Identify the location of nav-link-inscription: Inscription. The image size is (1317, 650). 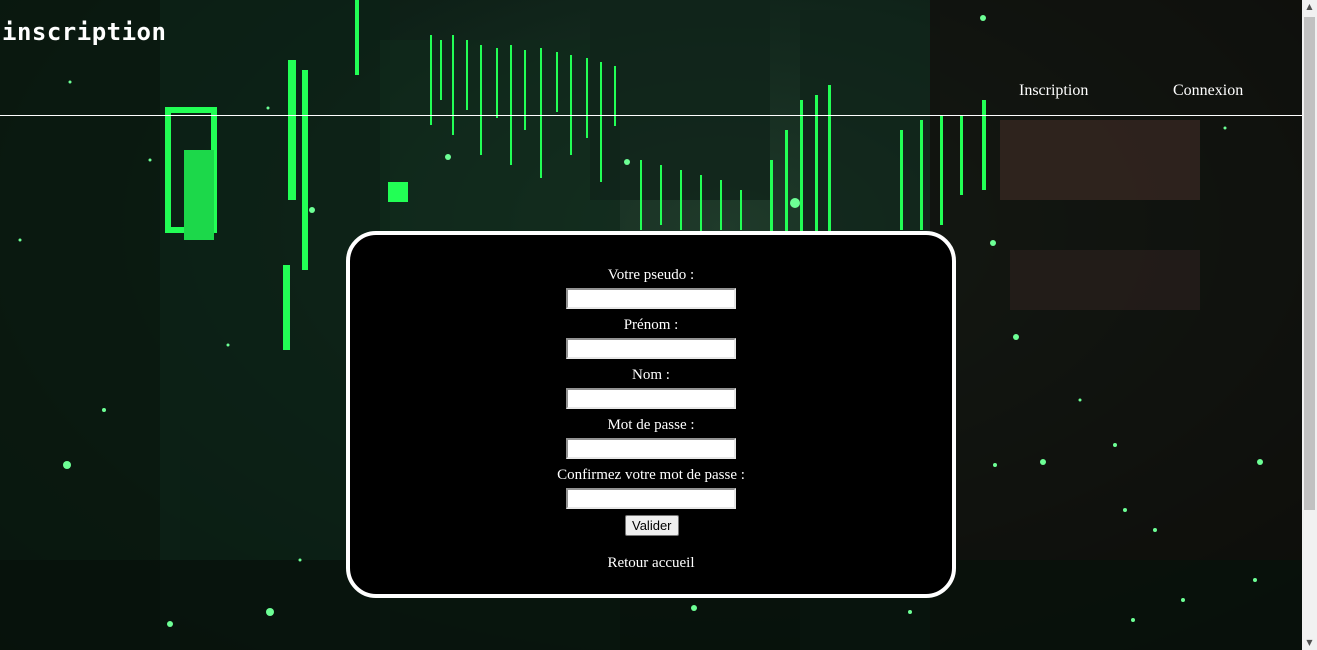
(1053, 91).